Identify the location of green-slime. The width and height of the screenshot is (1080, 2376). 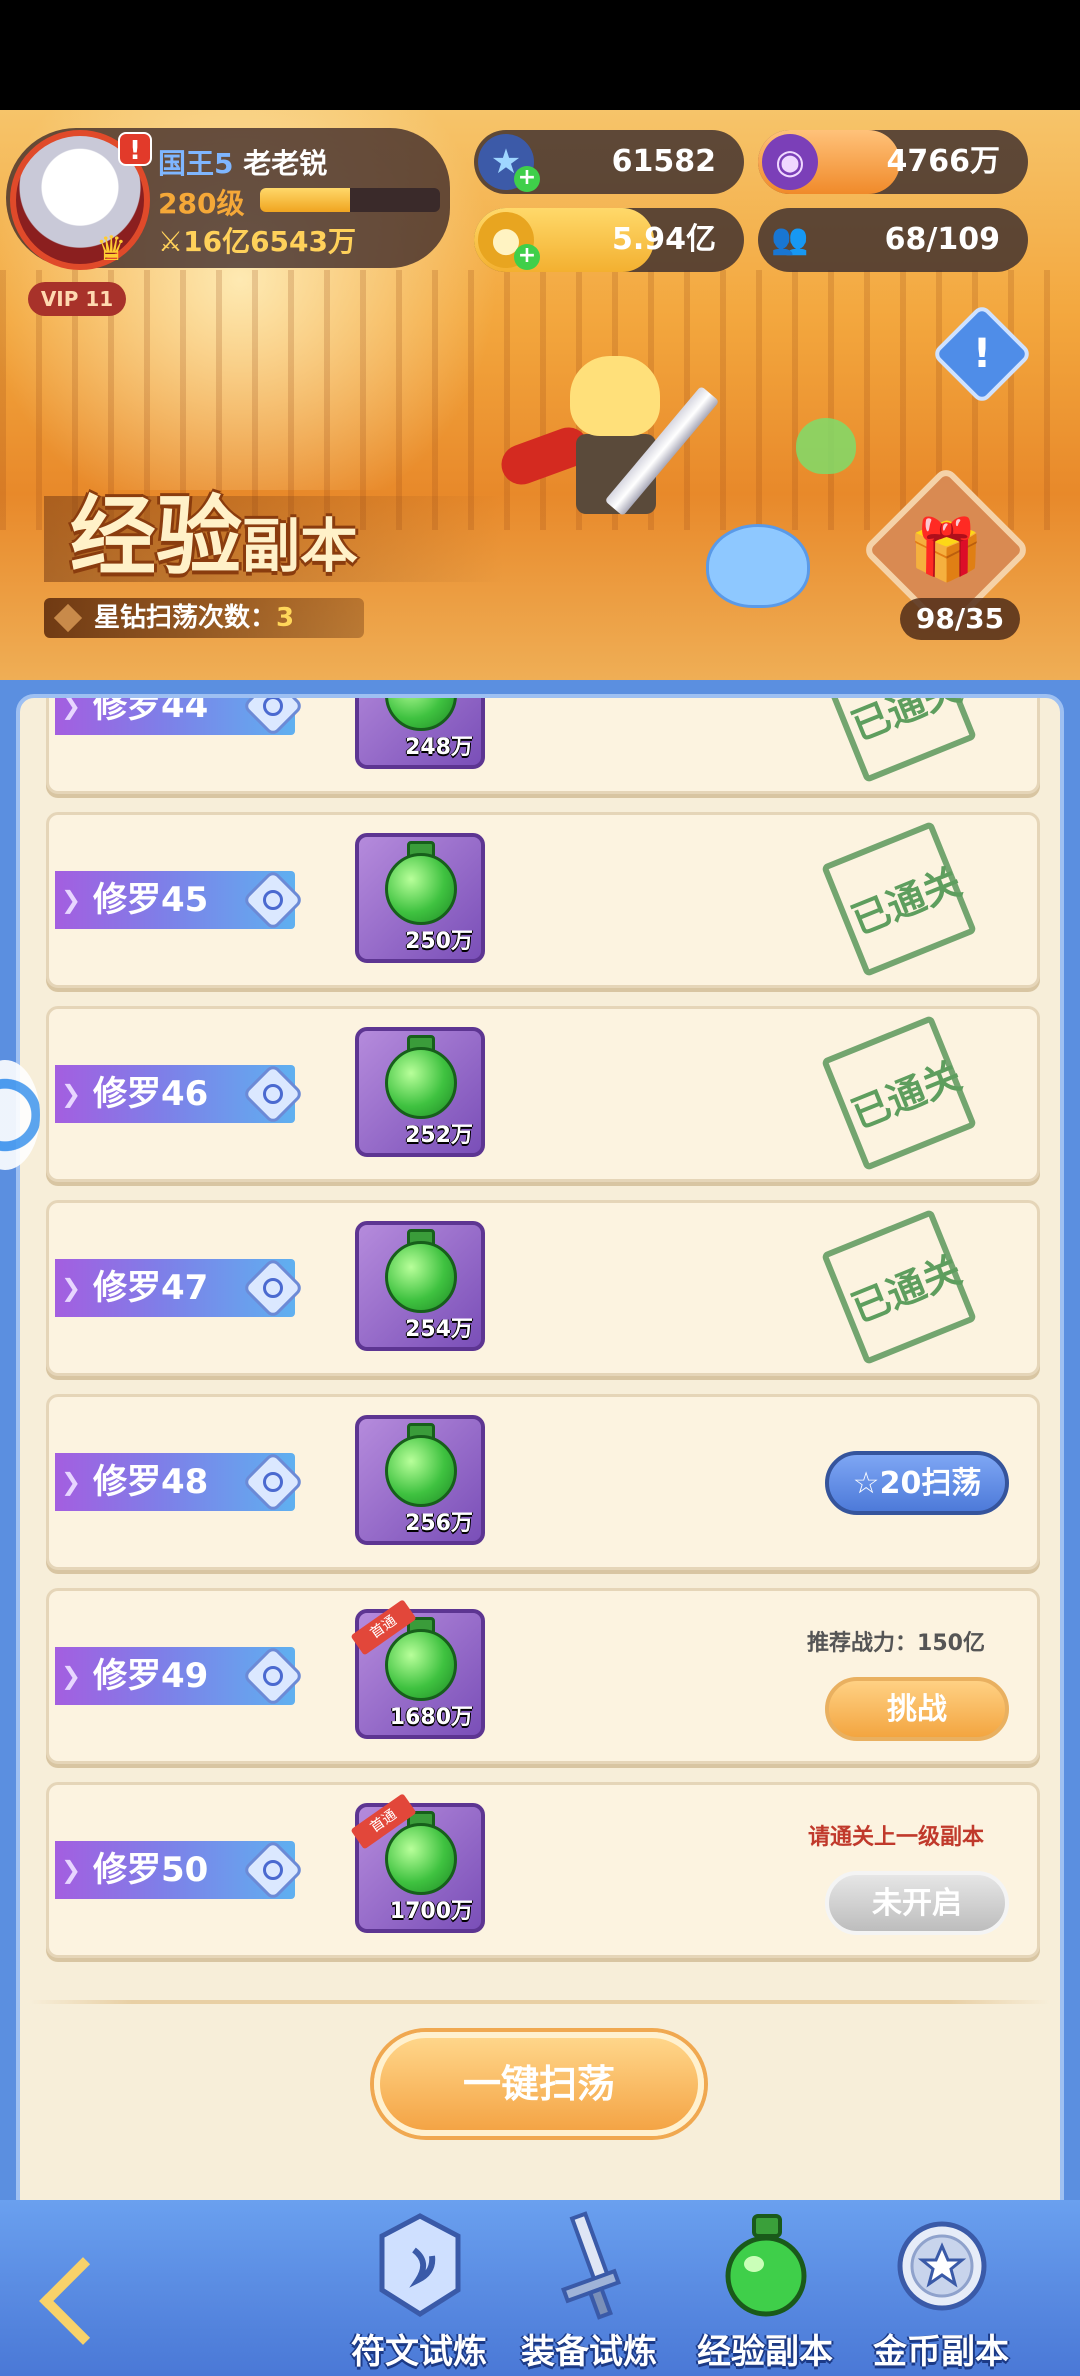
(826, 446).